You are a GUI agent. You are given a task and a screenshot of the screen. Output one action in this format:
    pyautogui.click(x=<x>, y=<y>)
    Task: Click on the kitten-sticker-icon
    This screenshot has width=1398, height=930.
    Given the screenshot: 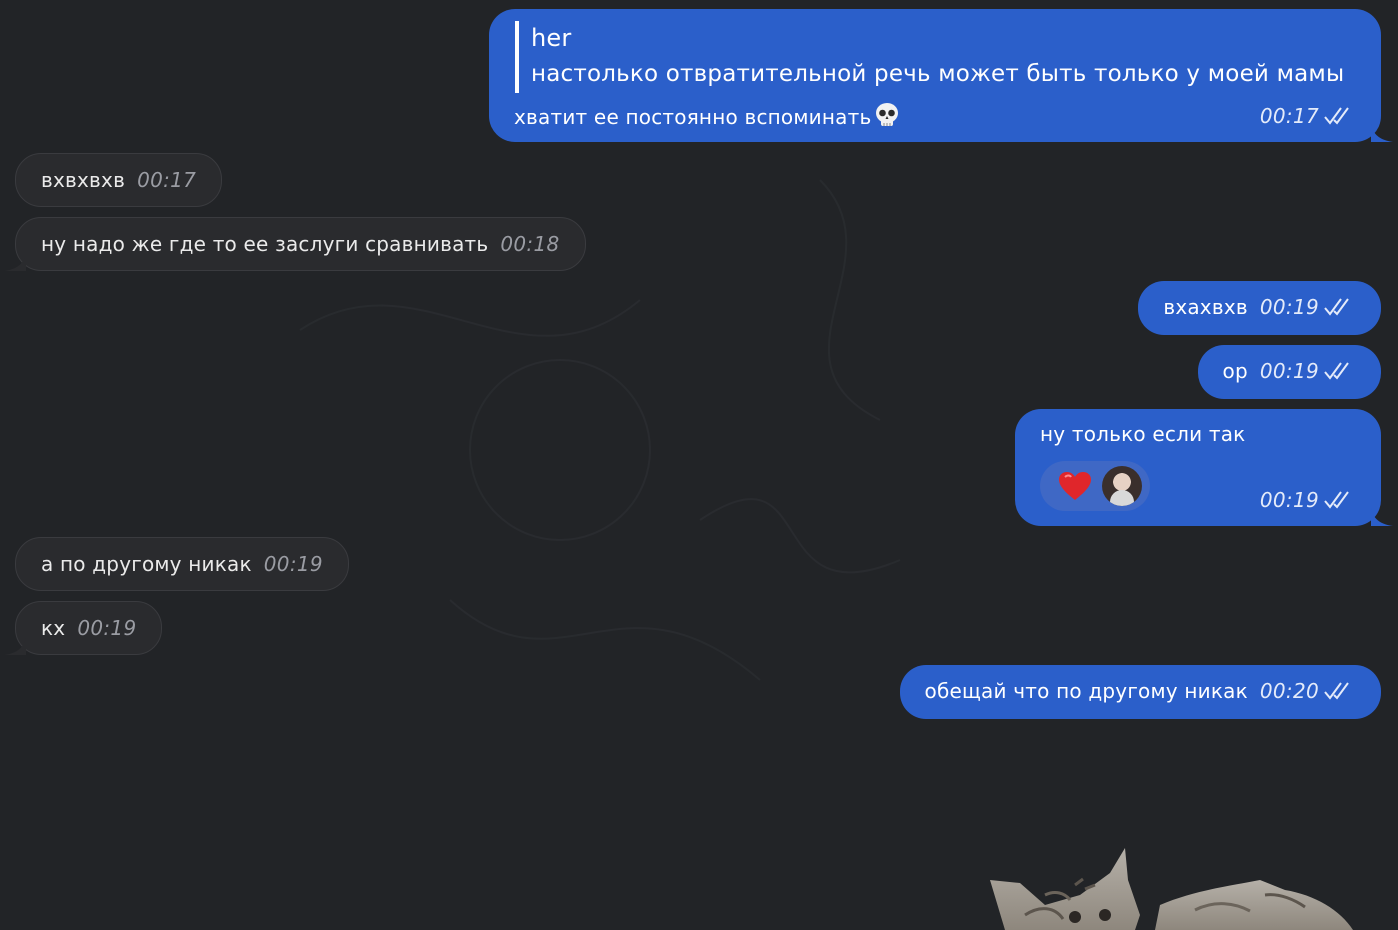 What is the action you would take?
    pyautogui.click(x=1175, y=887)
    